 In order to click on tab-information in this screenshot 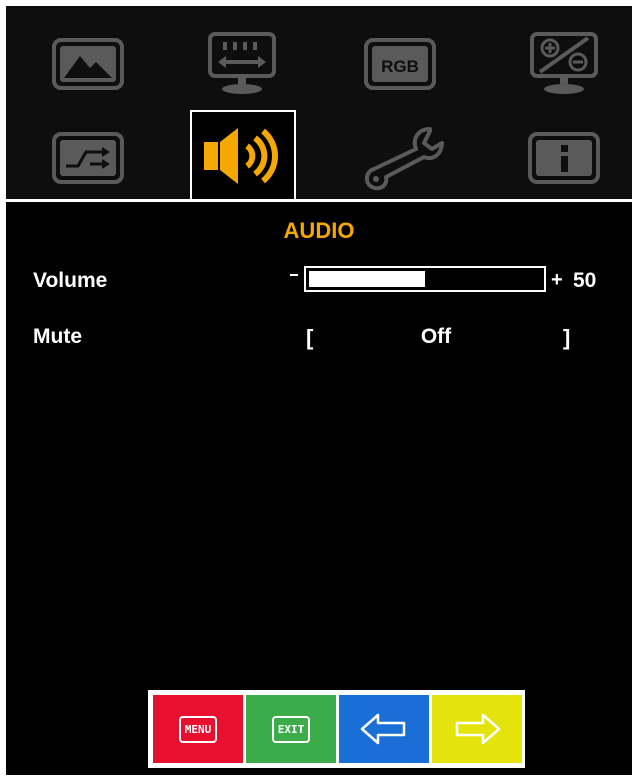, I will do `click(564, 158)`.